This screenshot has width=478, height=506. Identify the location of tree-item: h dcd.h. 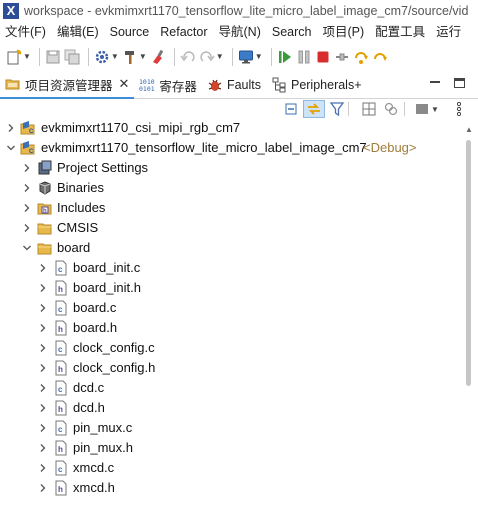
(230, 408).